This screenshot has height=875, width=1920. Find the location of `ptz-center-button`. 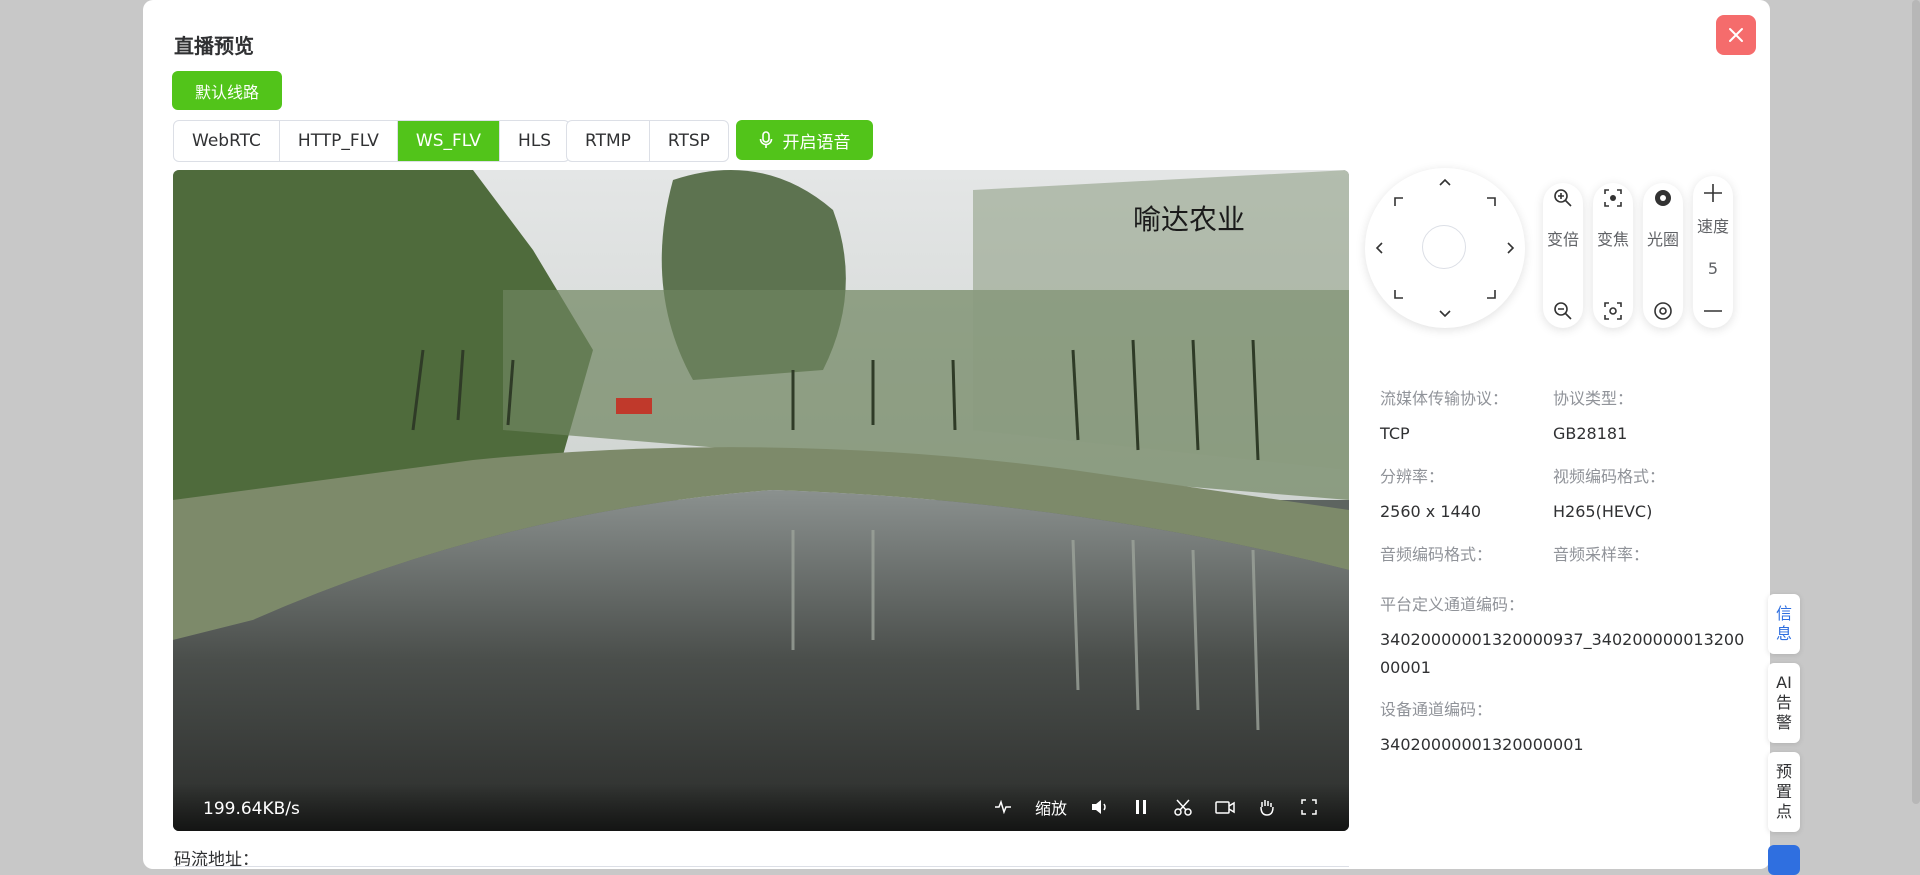

ptz-center-button is located at coordinates (1444, 247).